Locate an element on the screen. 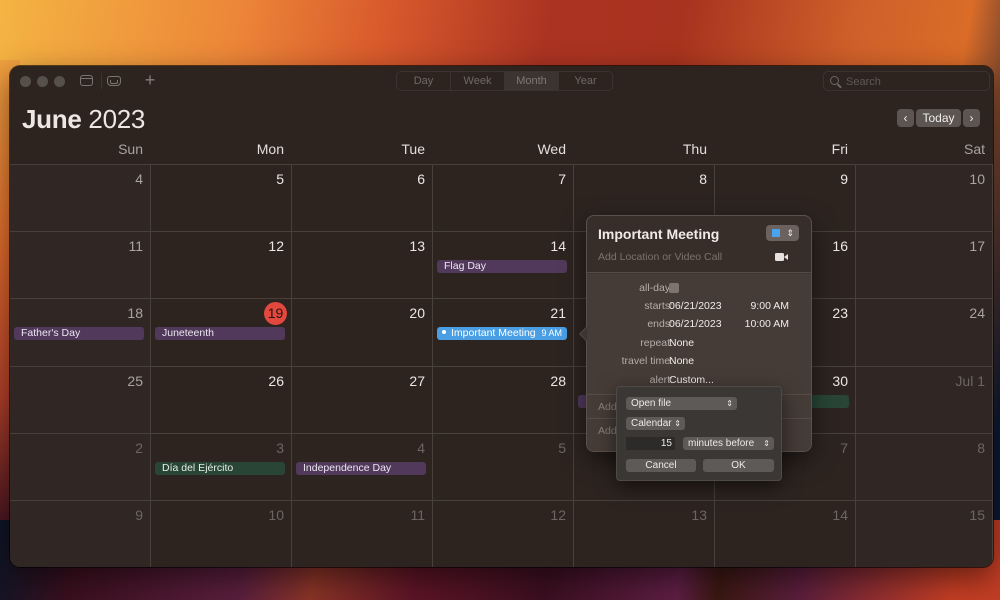 Image resolution: width=1000 pixels, height=600 pixels. toolbar-divider is located at coordinates (101, 81).